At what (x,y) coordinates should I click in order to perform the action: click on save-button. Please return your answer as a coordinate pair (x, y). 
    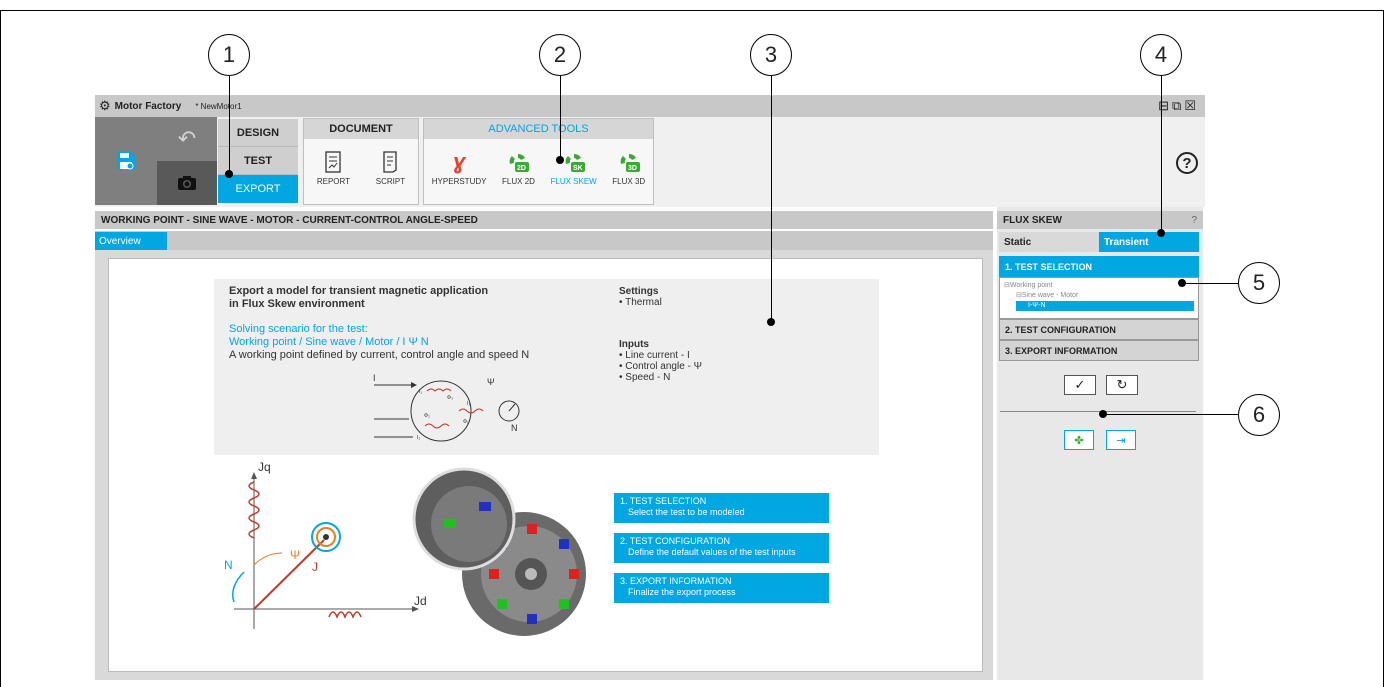
    Looking at the image, I should click on (126, 161).